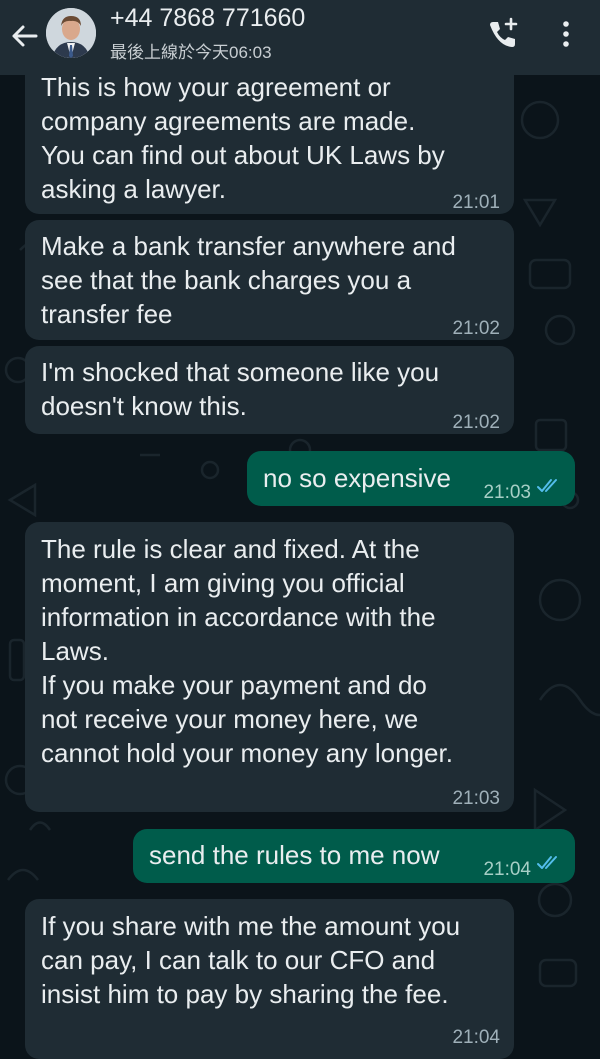 This screenshot has width=600, height=1059. I want to click on chat-header: +44 7868 771660 最後上線於今天06:03, so click(300, 37).